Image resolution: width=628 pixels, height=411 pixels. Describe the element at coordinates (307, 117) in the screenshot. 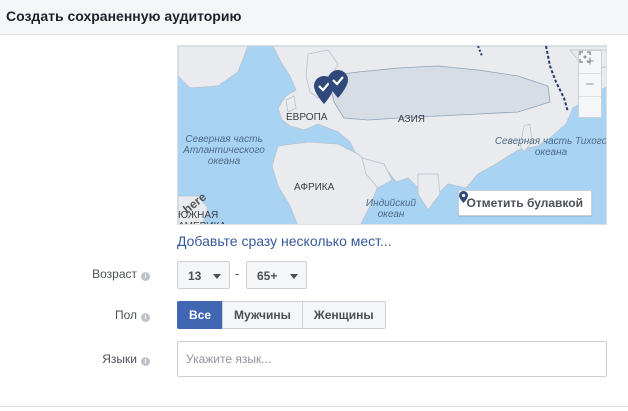

I see `map-label-europe: ЕВРОПА` at that location.